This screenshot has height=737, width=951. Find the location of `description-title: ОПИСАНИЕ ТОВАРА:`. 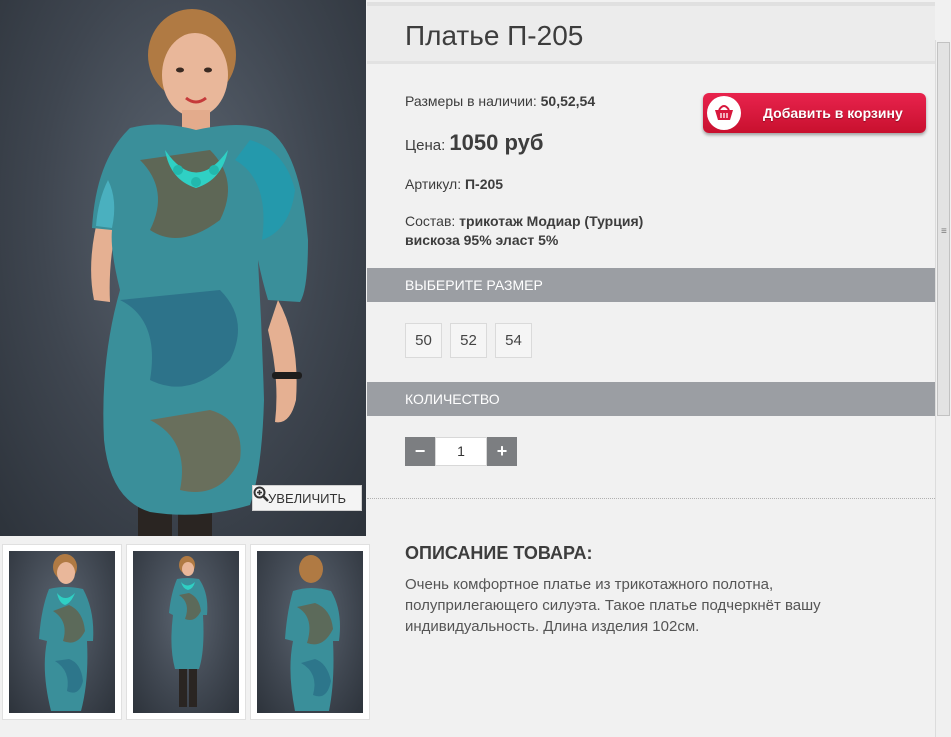

description-title: ОПИСАНИЕ ТОВАРА: is located at coordinates (499, 553).